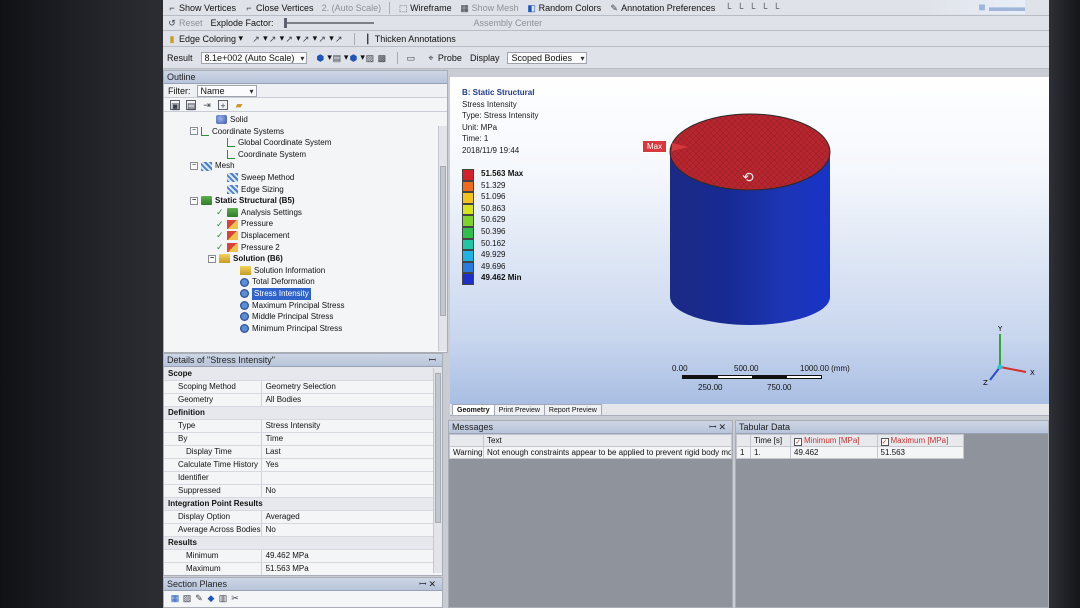 The width and height of the screenshot is (1080, 608). Describe the element at coordinates (352, 57) in the screenshot. I see `result-display-buttons: ⬢ ▾ ▤ ▾ ⬢ ▾ ▨ ▩` at that location.